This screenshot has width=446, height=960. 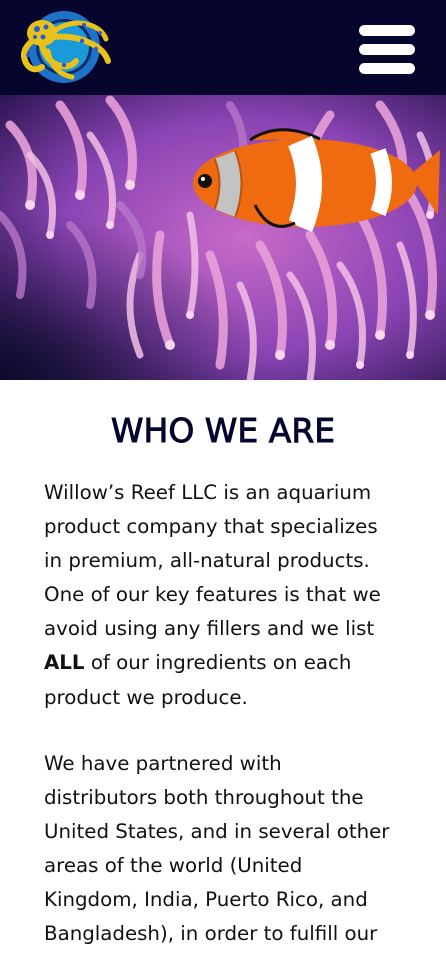 What do you see at coordinates (146, 697) in the screenshot?
I see `paragraph-line: product we produce.` at bounding box center [146, 697].